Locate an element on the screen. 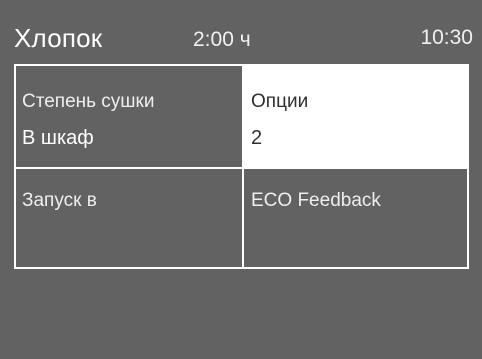  delay-start-label: Запуск в is located at coordinates (59, 200).